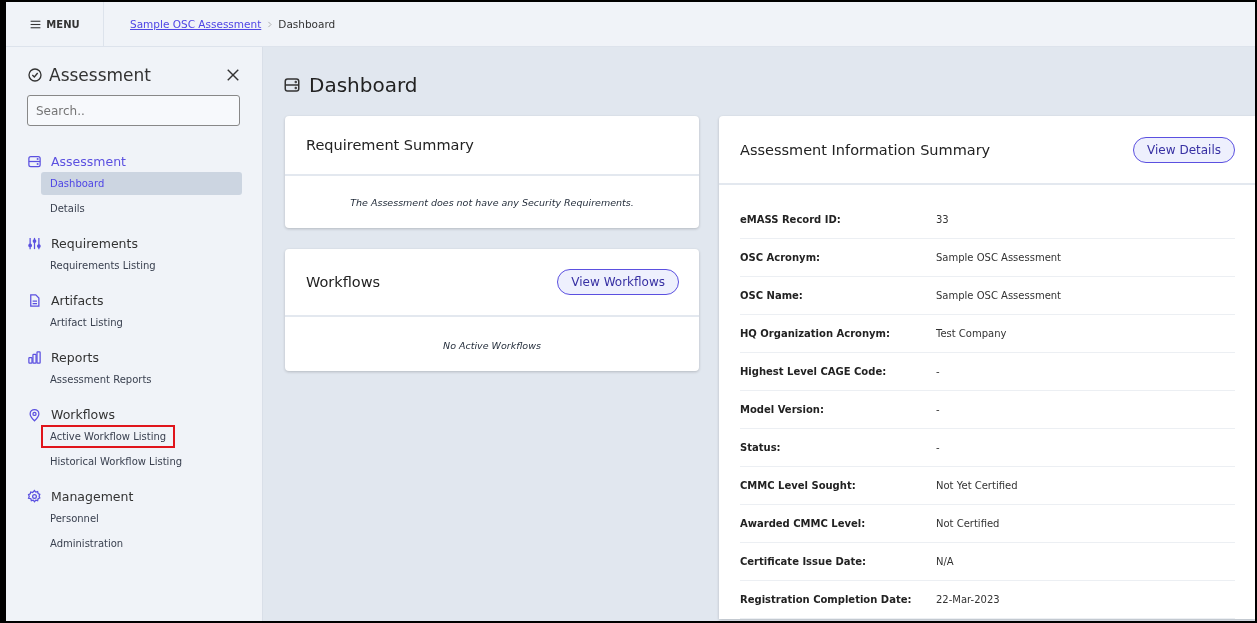 The height and width of the screenshot is (623, 1257). I want to click on breadcrumb-link: Sample OSC Assessment, so click(196, 24).